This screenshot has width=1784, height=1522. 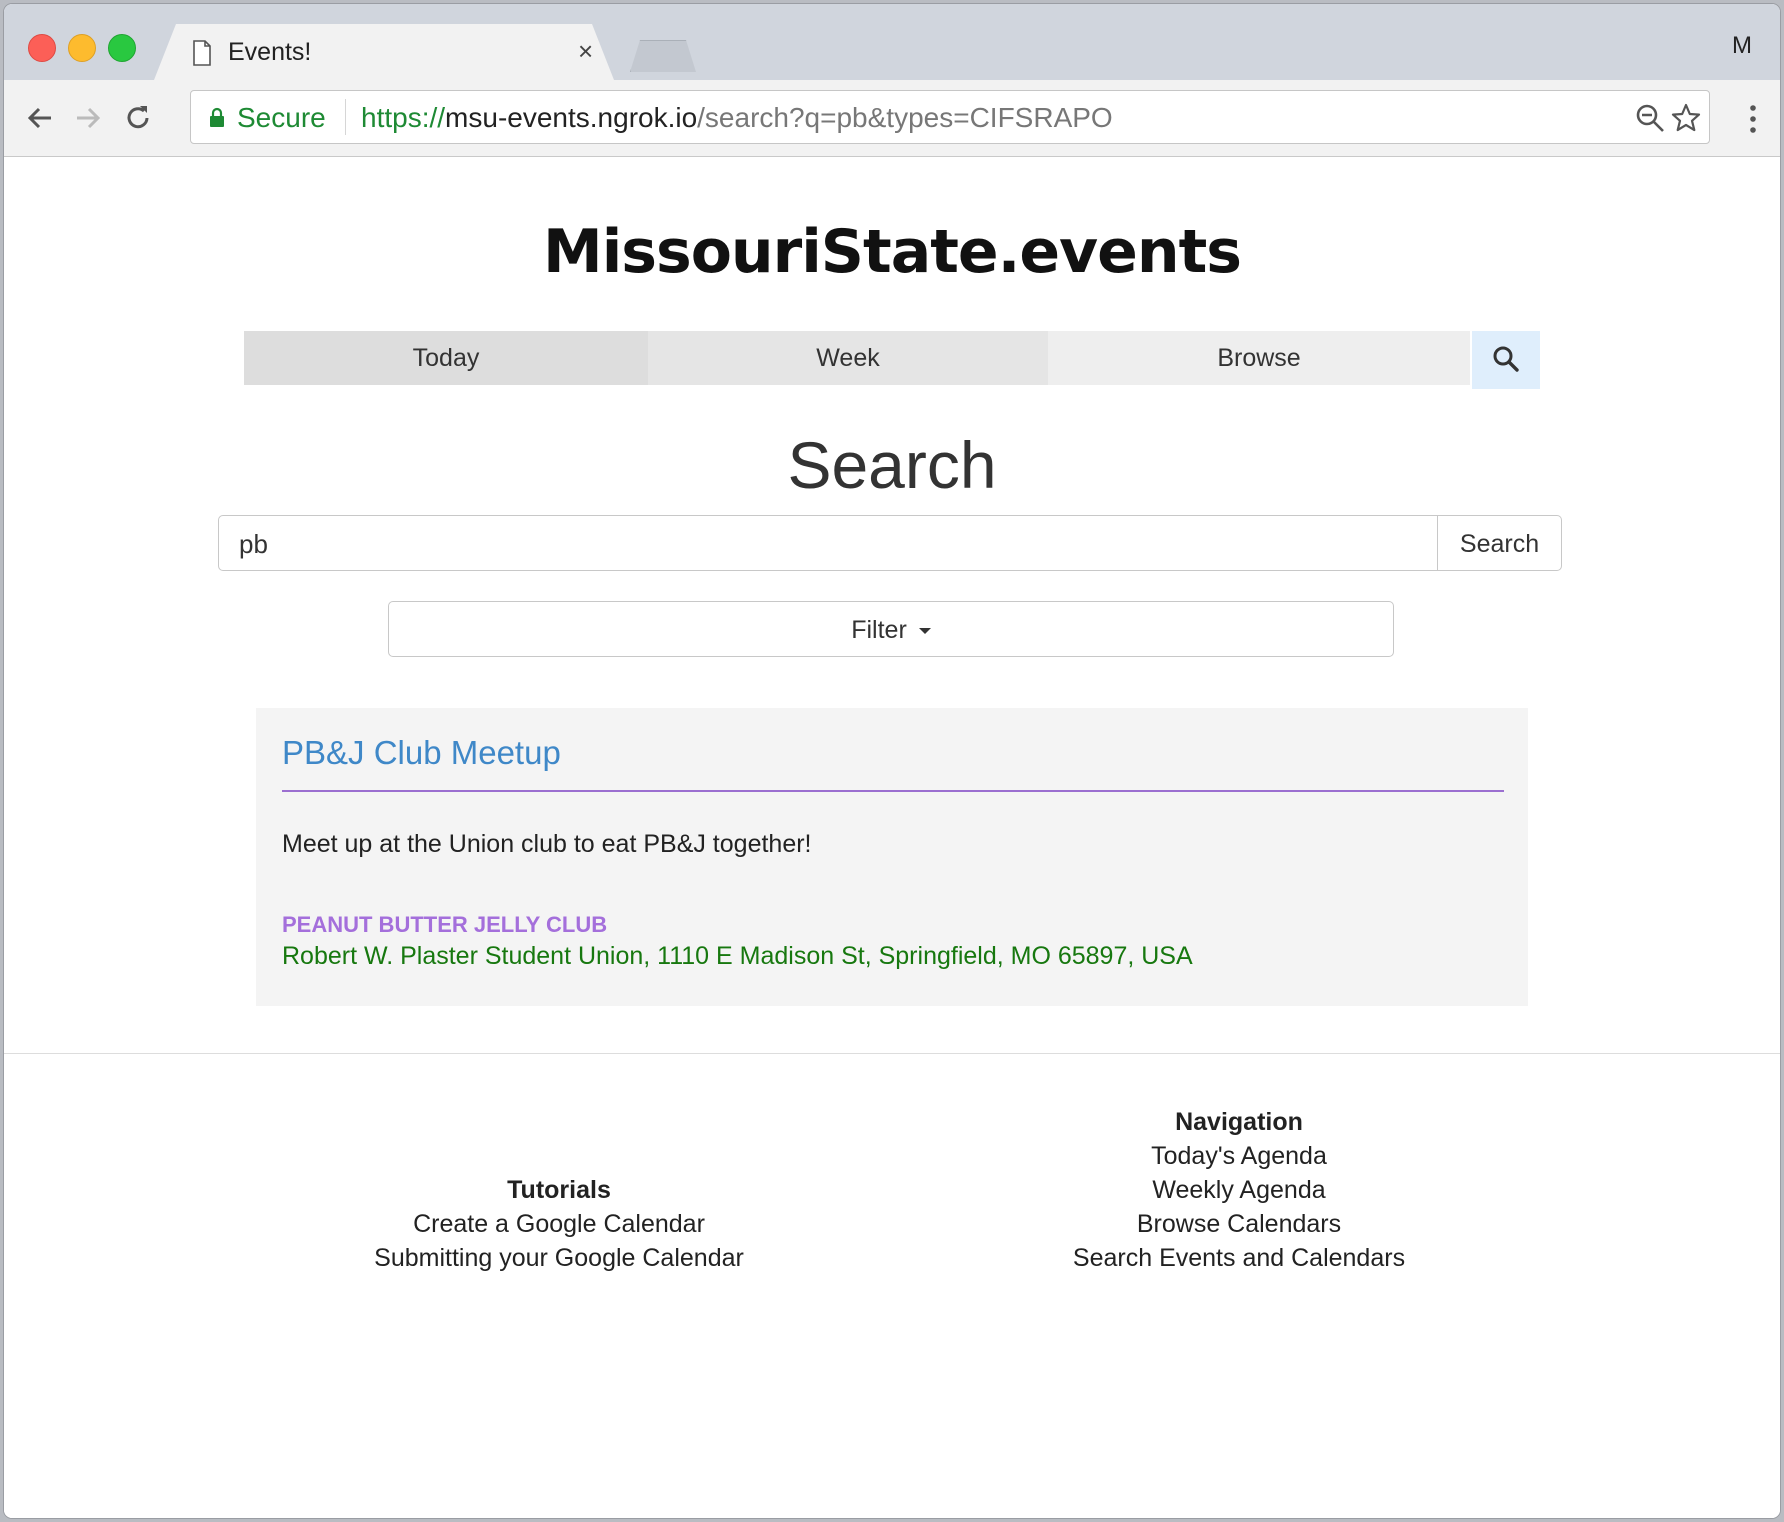 I want to click on url-scheme: https://, so click(x=403, y=117).